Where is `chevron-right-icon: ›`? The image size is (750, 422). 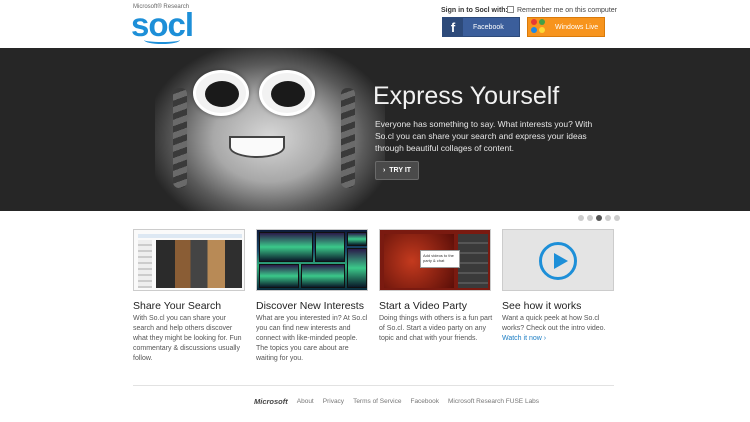 chevron-right-icon: › is located at coordinates (384, 170).